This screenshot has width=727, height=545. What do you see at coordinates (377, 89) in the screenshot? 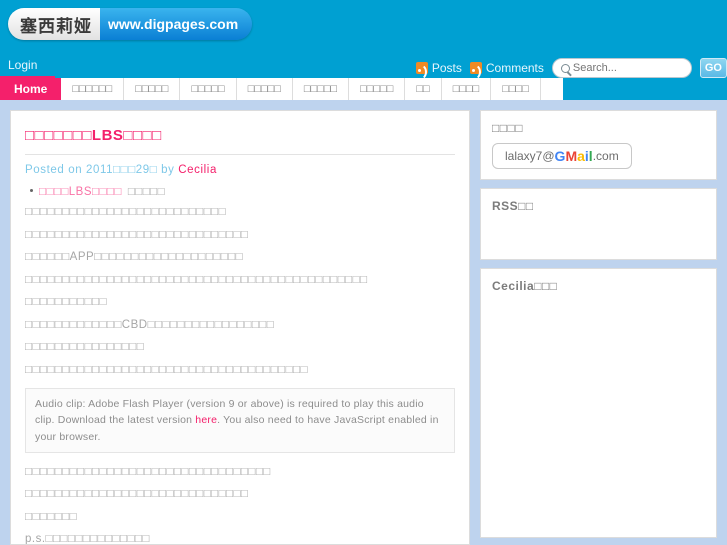
I see `nav-item-6: □□□□□` at bounding box center [377, 89].